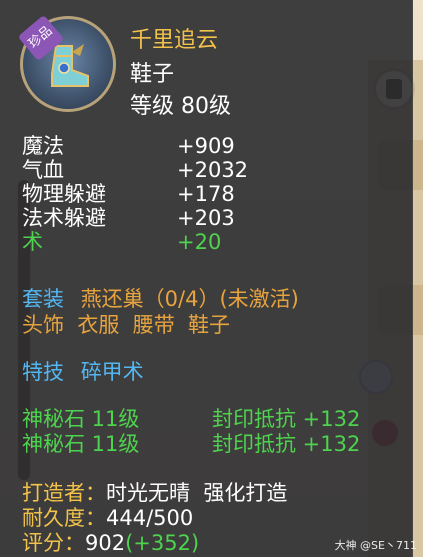 The image size is (423, 557). What do you see at coordinates (191, 443) in the screenshot?
I see `gem-row: 神秘石 11级 封印抵抗 +132` at bounding box center [191, 443].